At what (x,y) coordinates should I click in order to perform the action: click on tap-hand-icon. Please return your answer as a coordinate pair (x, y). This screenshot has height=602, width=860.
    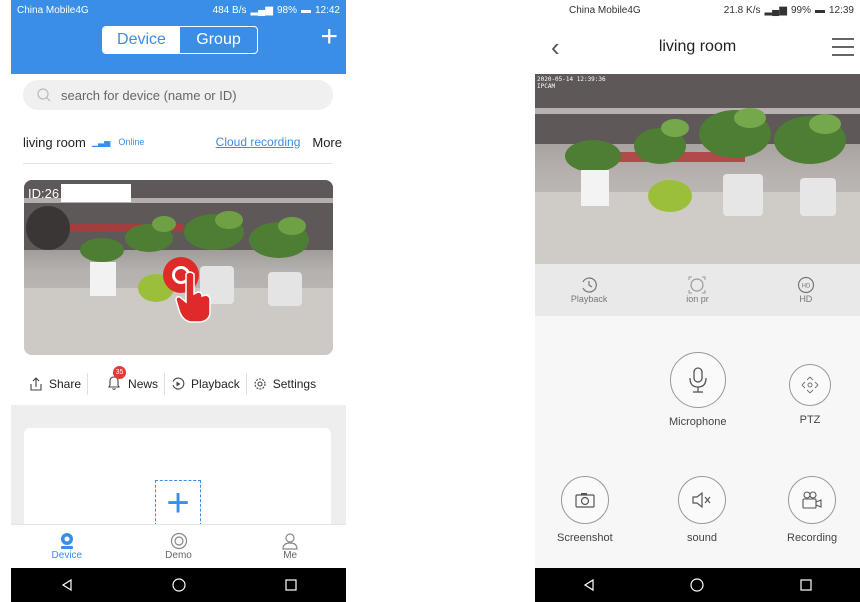
    Looking at the image, I should click on (193, 297).